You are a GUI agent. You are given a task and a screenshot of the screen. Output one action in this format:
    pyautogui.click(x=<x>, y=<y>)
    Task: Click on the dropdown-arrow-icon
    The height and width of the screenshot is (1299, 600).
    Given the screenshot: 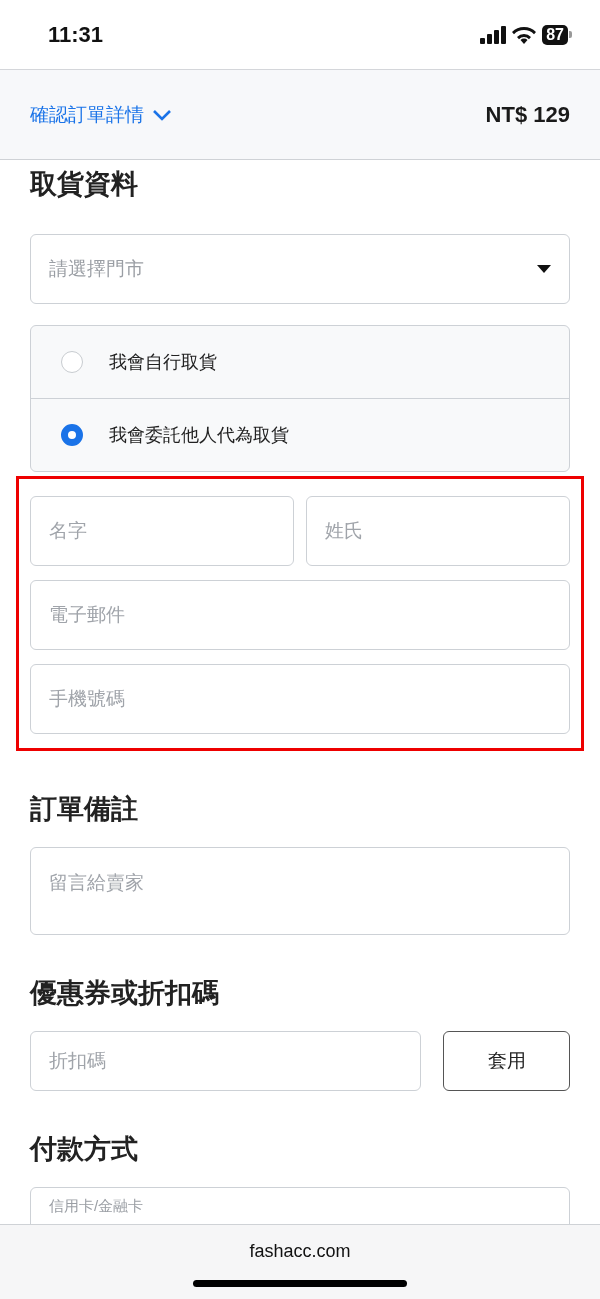 What is the action you would take?
    pyautogui.click(x=544, y=269)
    